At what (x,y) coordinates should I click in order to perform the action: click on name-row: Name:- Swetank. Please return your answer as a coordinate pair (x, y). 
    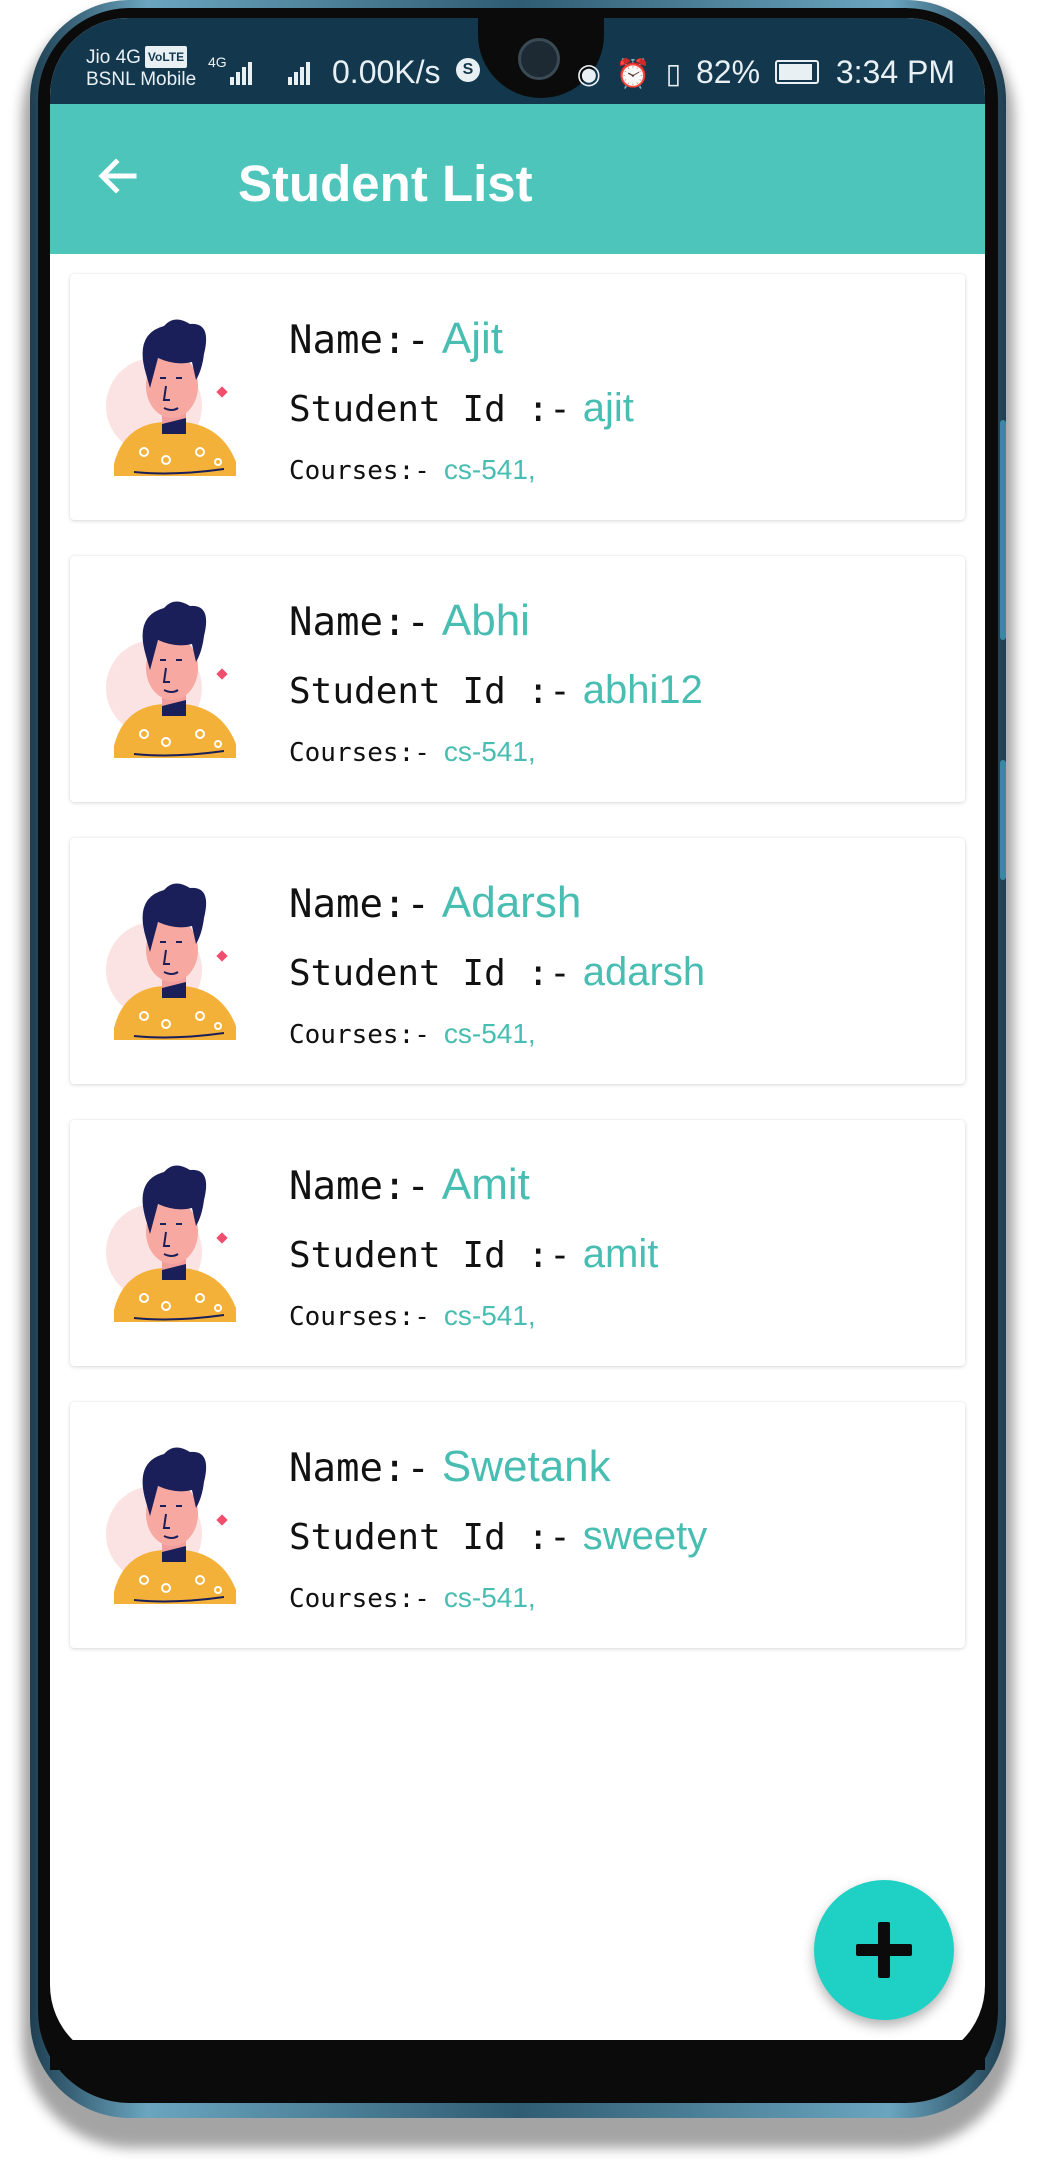
    Looking at the image, I should click on (450, 1467).